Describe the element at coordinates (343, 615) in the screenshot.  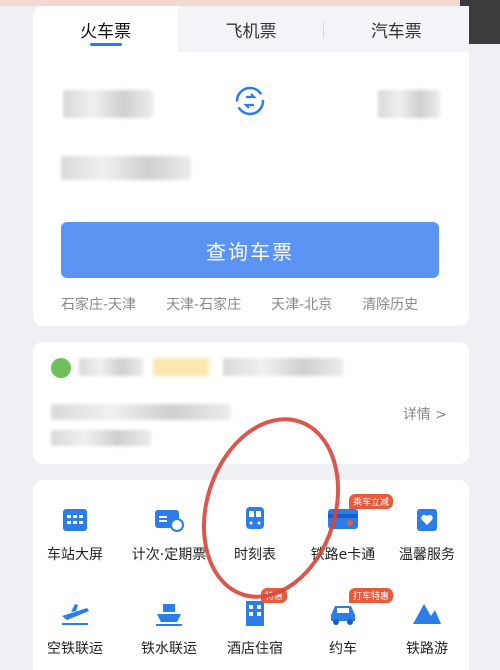
I see `car-icon` at that location.